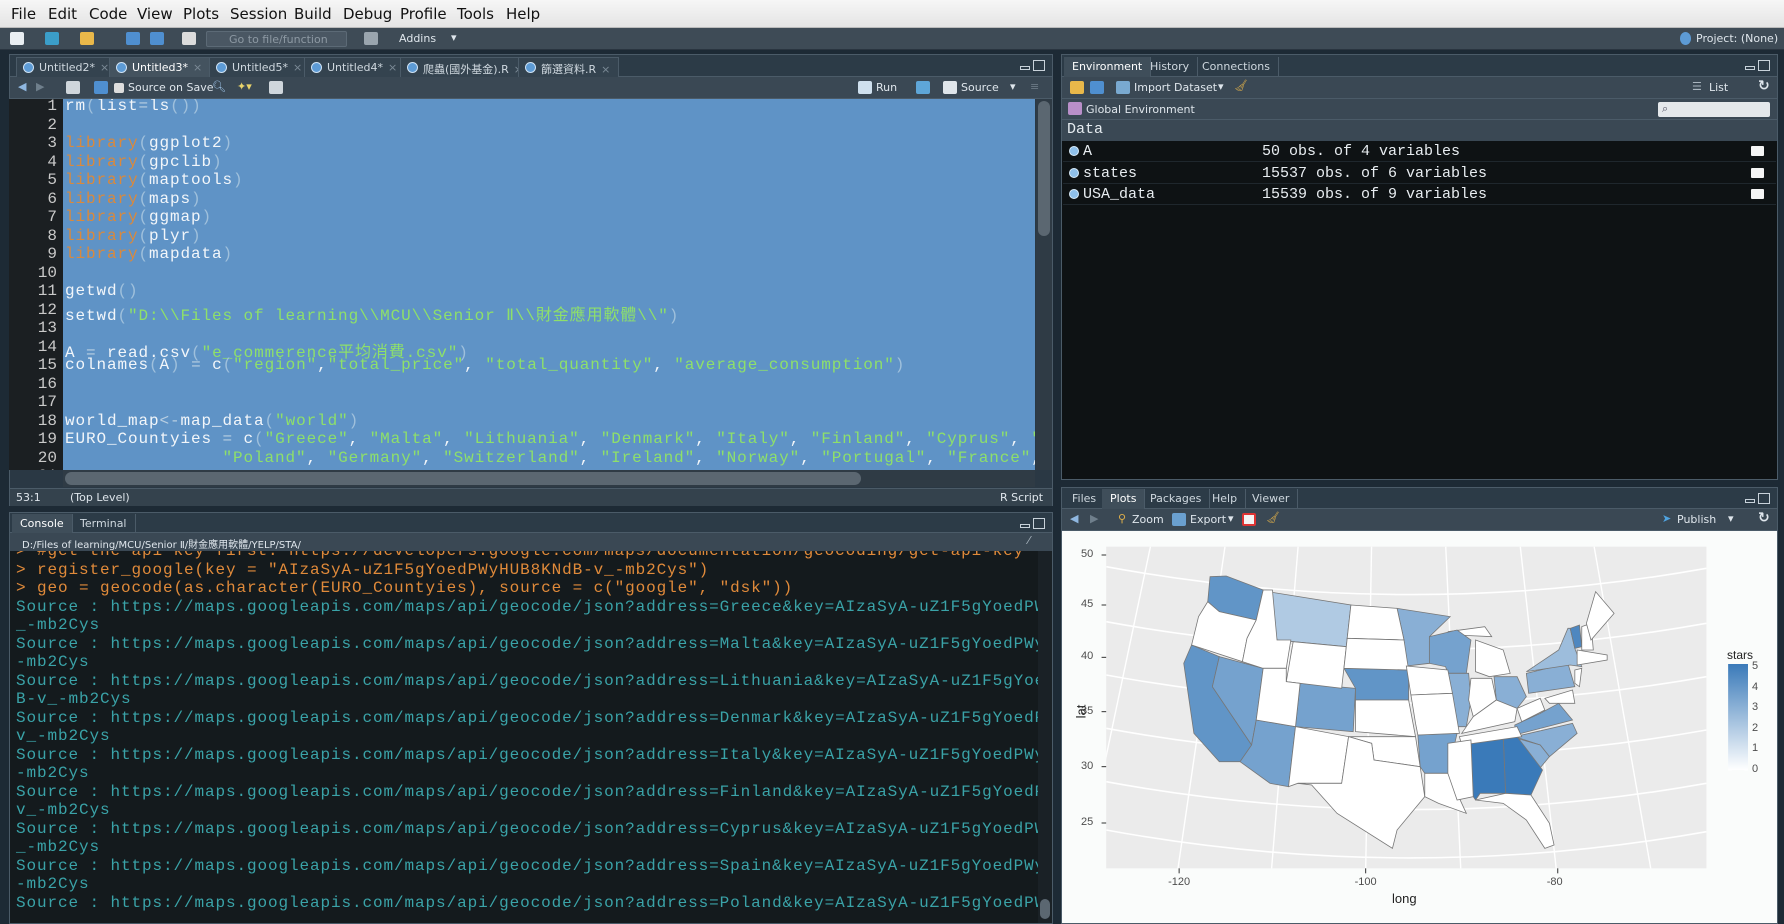  I want to click on clear-console-icon: ⁄, so click(1029, 540).